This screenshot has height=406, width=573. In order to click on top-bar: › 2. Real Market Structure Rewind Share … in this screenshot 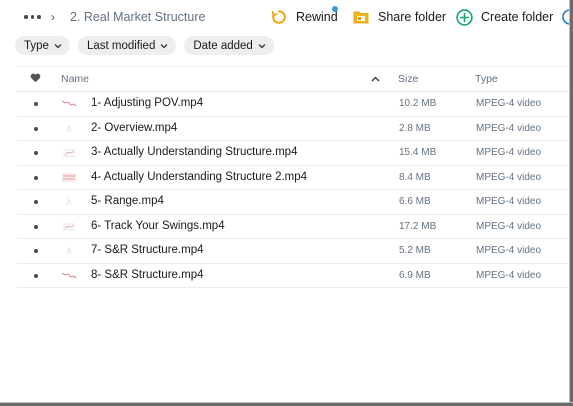, I will do `click(286, 17)`.